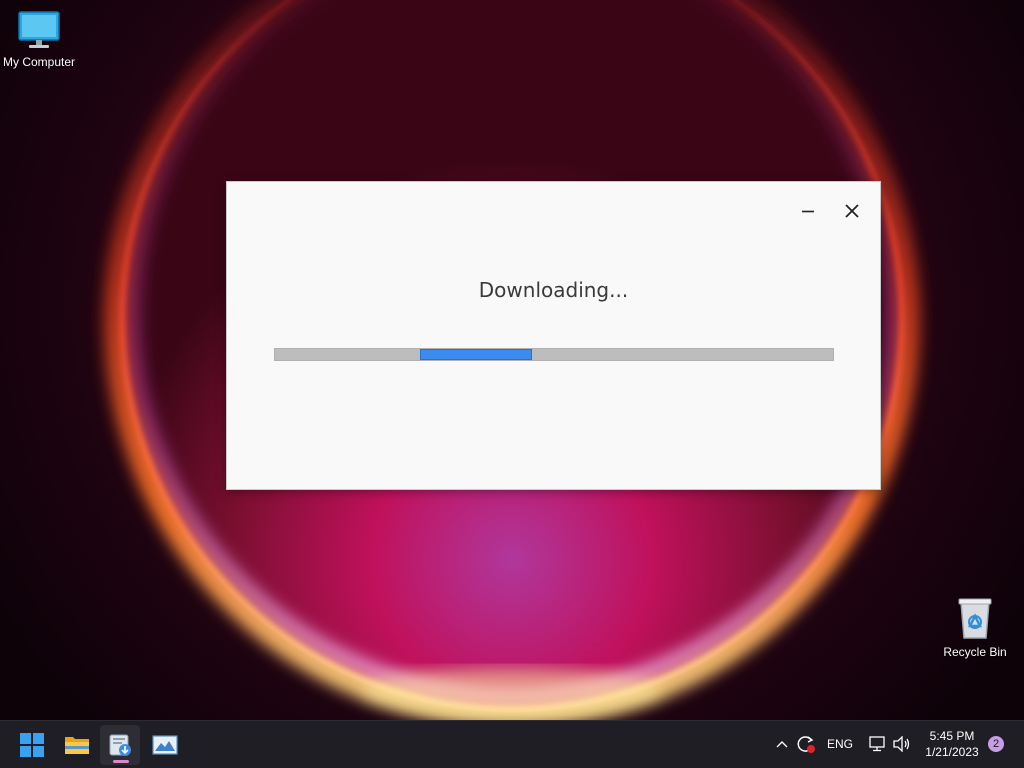  I want to click on taskbar-installer-app, so click(120, 745).